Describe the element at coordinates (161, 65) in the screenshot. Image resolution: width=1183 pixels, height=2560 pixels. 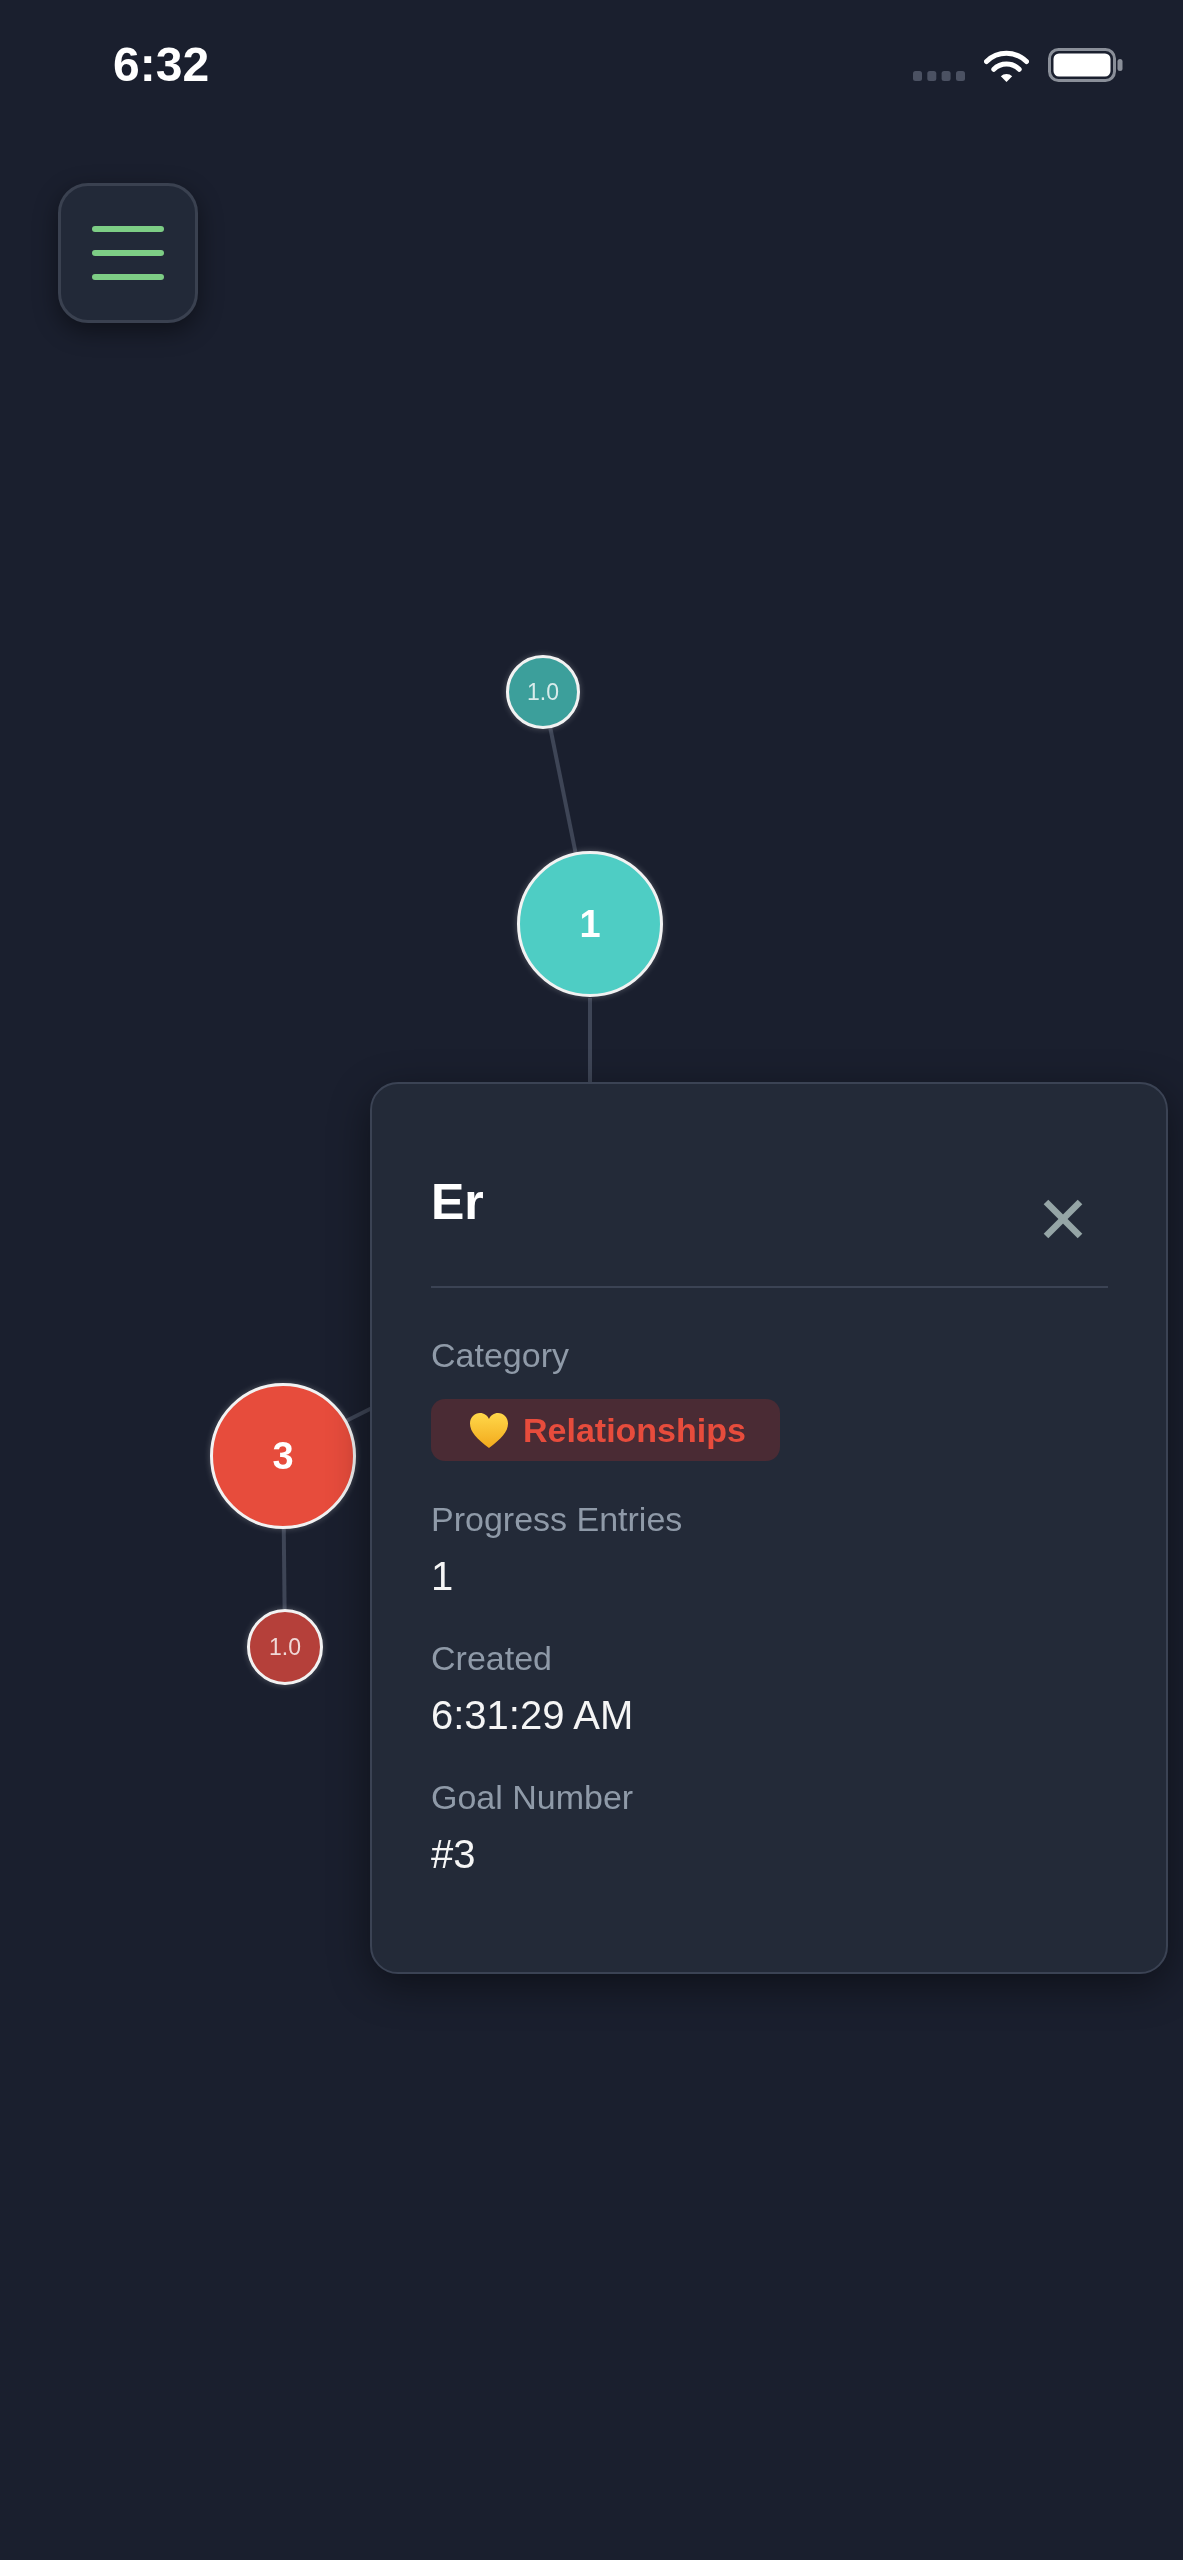
I see `status-time: 6:32` at that location.